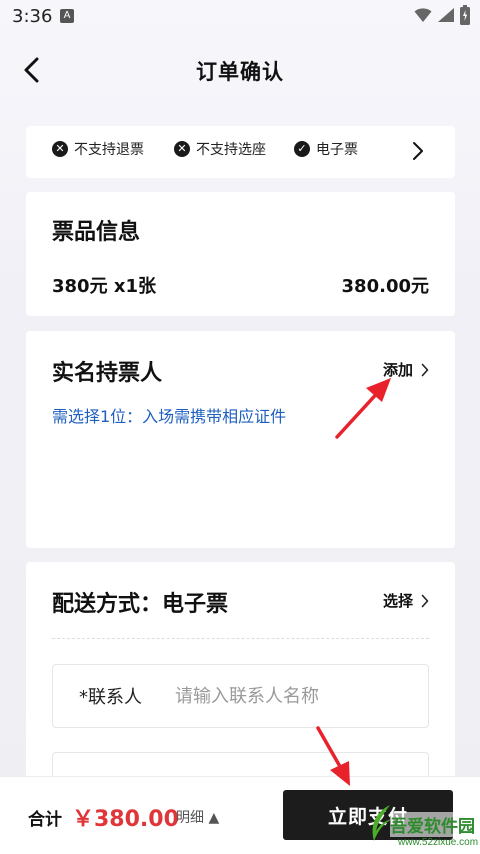 The height and width of the screenshot is (854, 480). What do you see at coordinates (197, 817) in the screenshot?
I see `price-detail-toggle: 明细 ▲` at bounding box center [197, 817].